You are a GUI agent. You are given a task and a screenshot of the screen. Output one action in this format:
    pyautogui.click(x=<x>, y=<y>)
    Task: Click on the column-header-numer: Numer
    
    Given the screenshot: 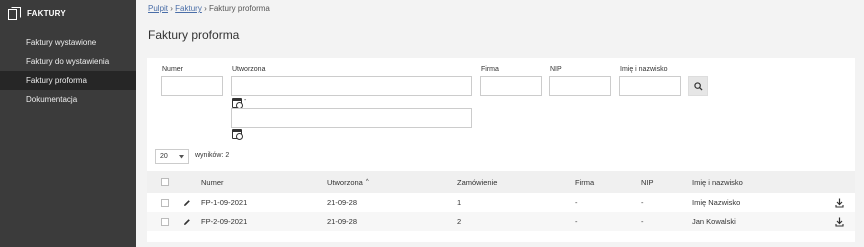 What is the action you would take?
    pyautogui.click(x=212, y=182)
    